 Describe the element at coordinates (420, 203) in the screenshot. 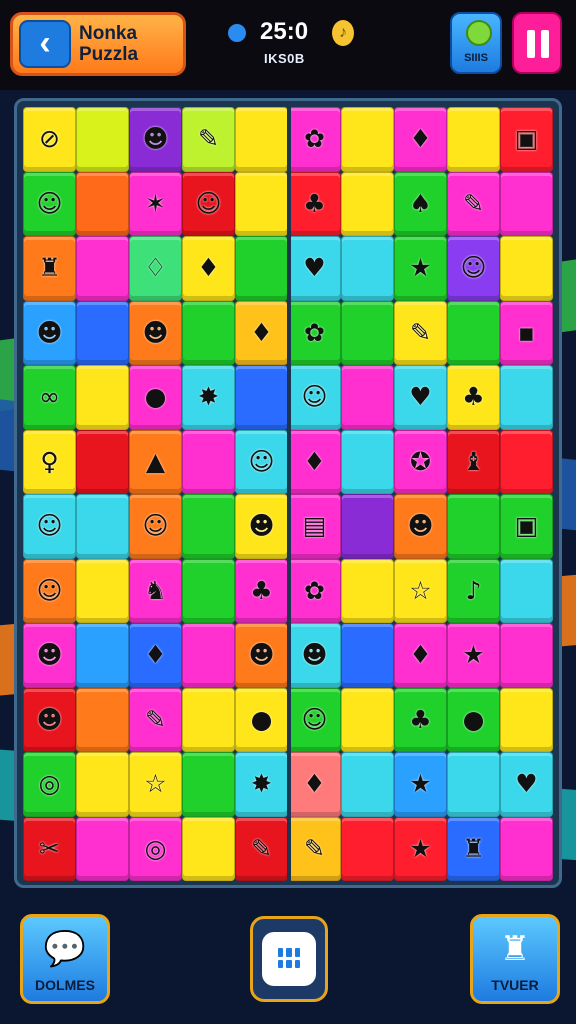

I see `puzzle-tile: ♠` at that location.